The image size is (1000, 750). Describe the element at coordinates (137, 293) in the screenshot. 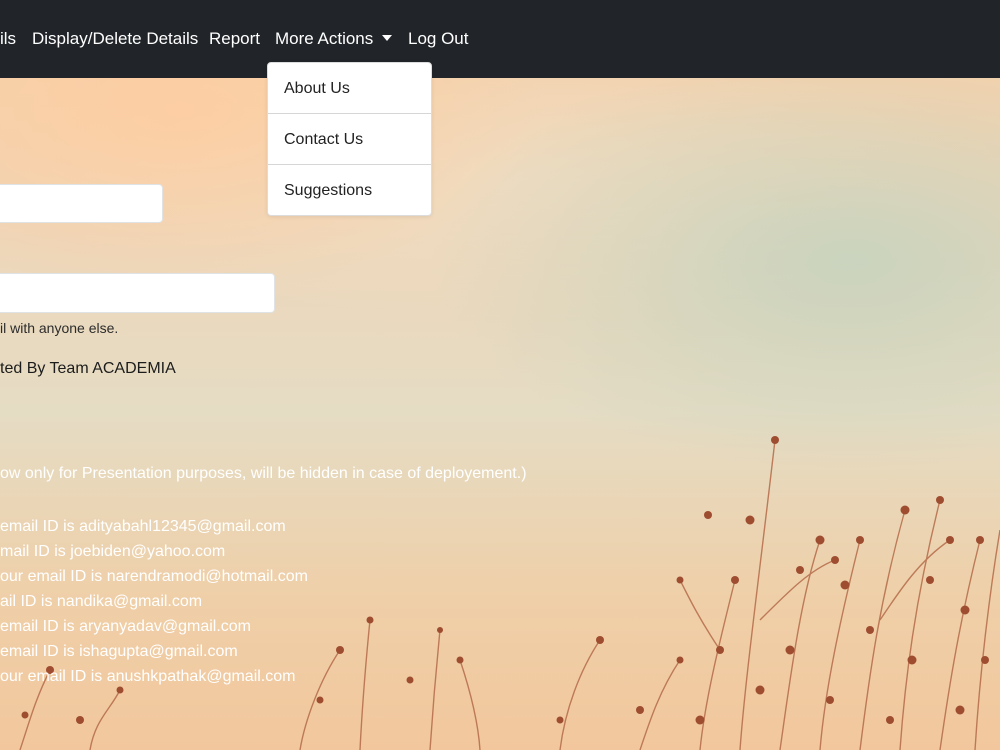

I see `email-input` at that location.